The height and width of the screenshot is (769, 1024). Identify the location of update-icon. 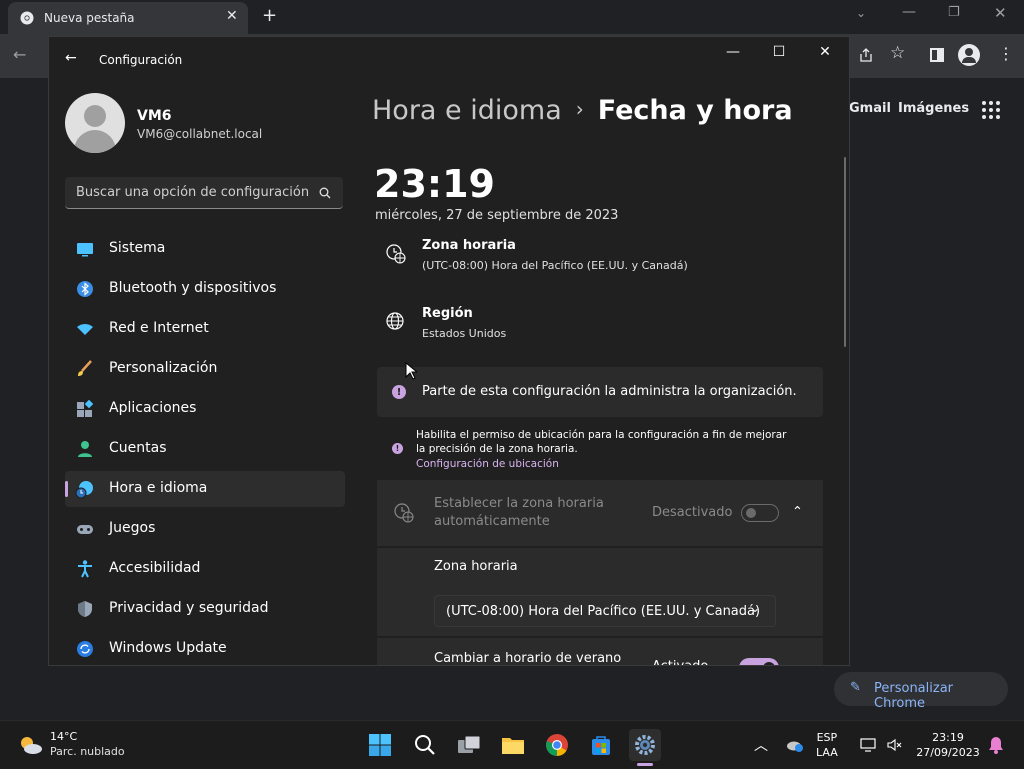
(85, 649).